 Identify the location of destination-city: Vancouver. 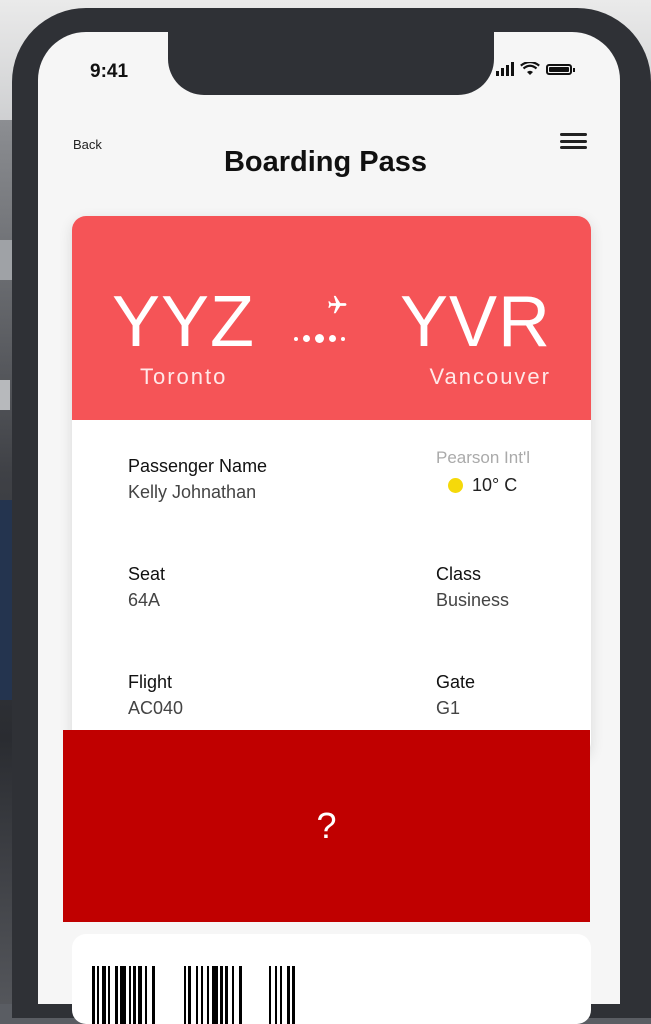
(490, 376).